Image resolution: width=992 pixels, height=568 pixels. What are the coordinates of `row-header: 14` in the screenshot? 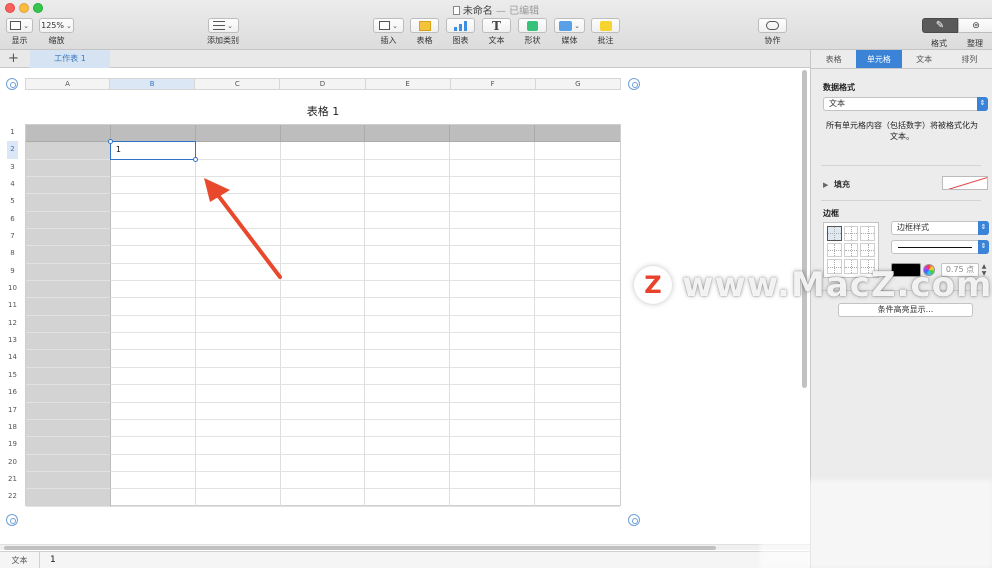 It's located at (12, 357).